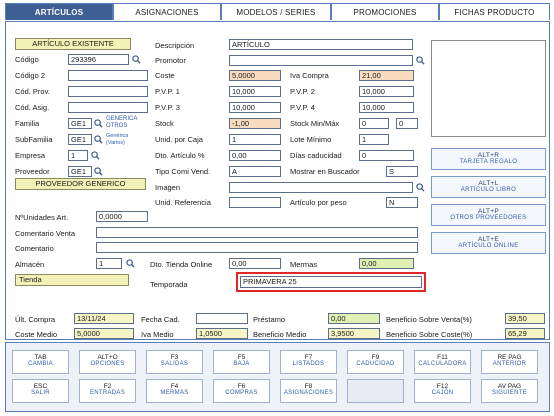  Describe the element at coordinates (255, 139) in the screenshot. I see `unid-caja-input: 1` at that location.